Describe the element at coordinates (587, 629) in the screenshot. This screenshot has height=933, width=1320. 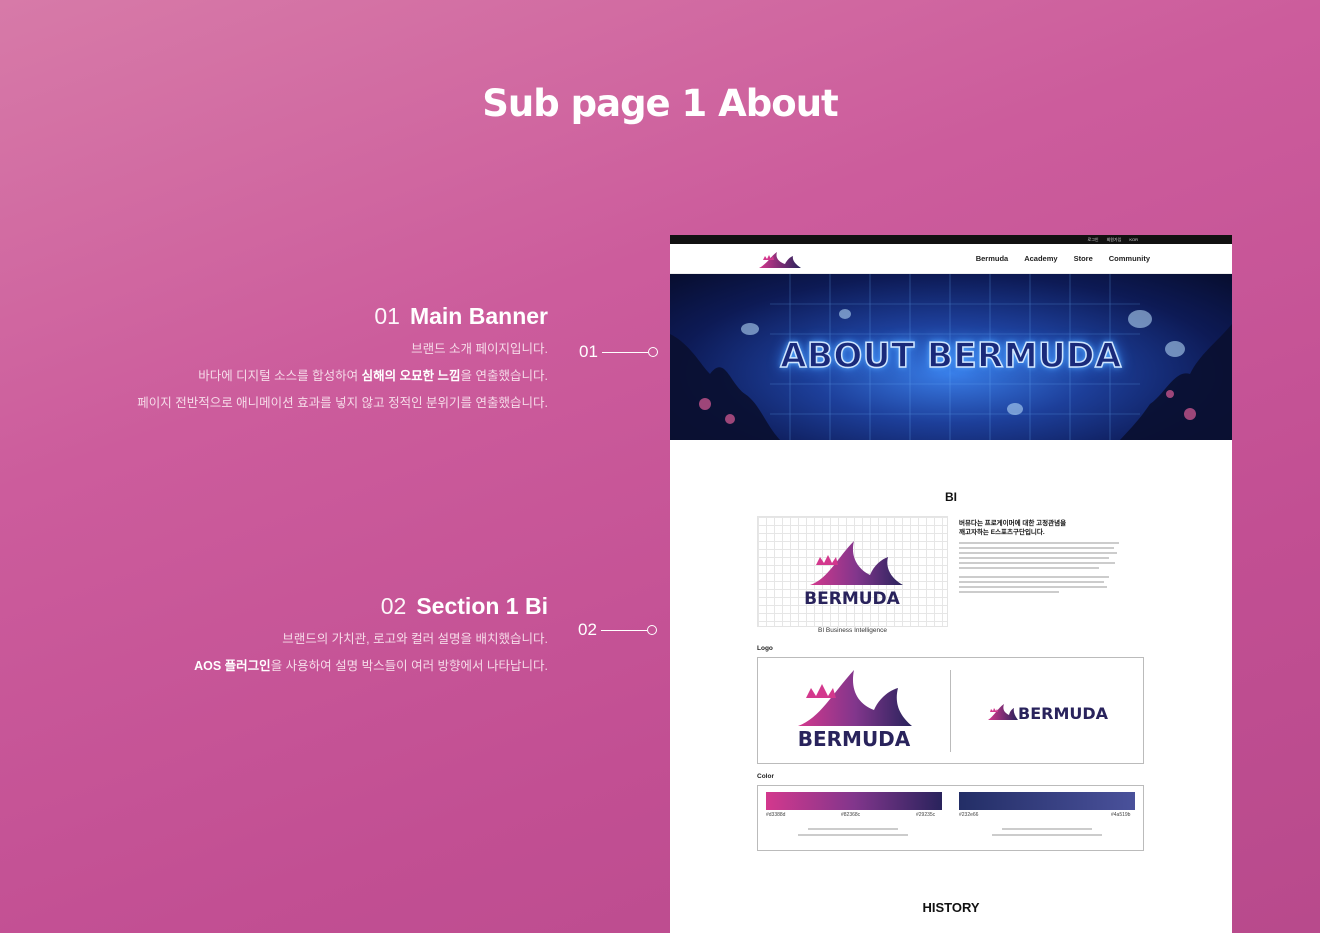
I see `marker-label: 02` at that location.